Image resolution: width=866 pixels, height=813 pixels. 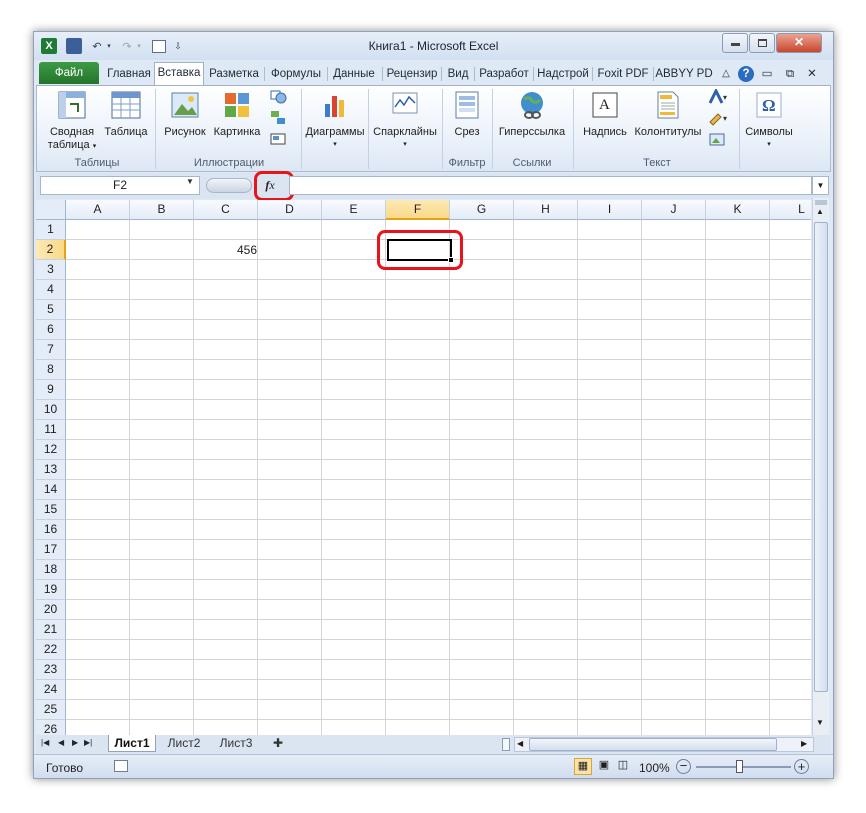 I want to click on object-button, so click(x=719, y=140).